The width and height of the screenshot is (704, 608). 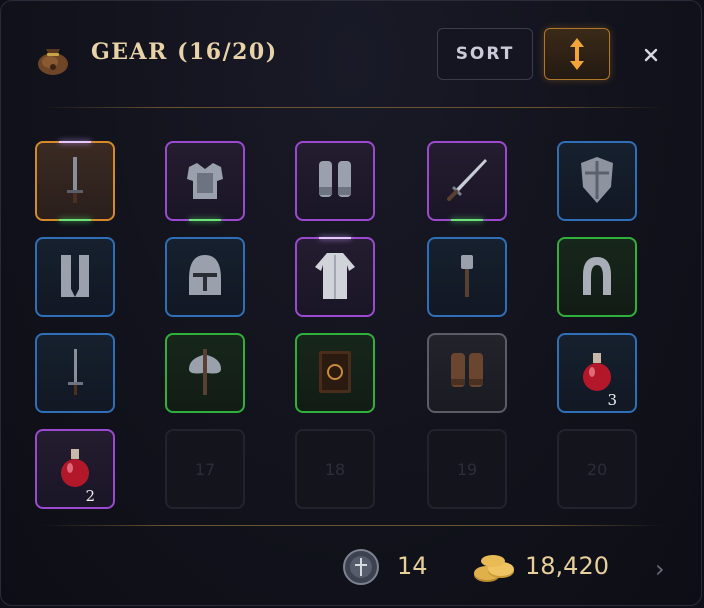 I want to click on slot-number: 17, so click(x=205, y=469).